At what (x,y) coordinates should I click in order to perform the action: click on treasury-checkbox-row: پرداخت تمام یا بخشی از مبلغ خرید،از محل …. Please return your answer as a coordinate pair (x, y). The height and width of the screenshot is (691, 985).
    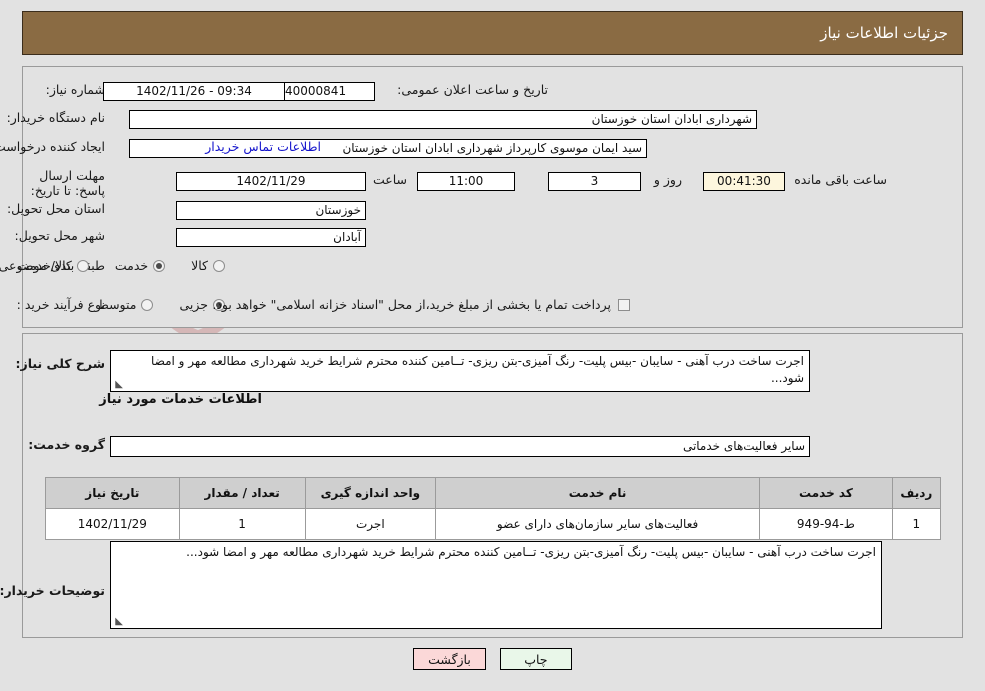
    Looking at the image, I should click on (421, 304).